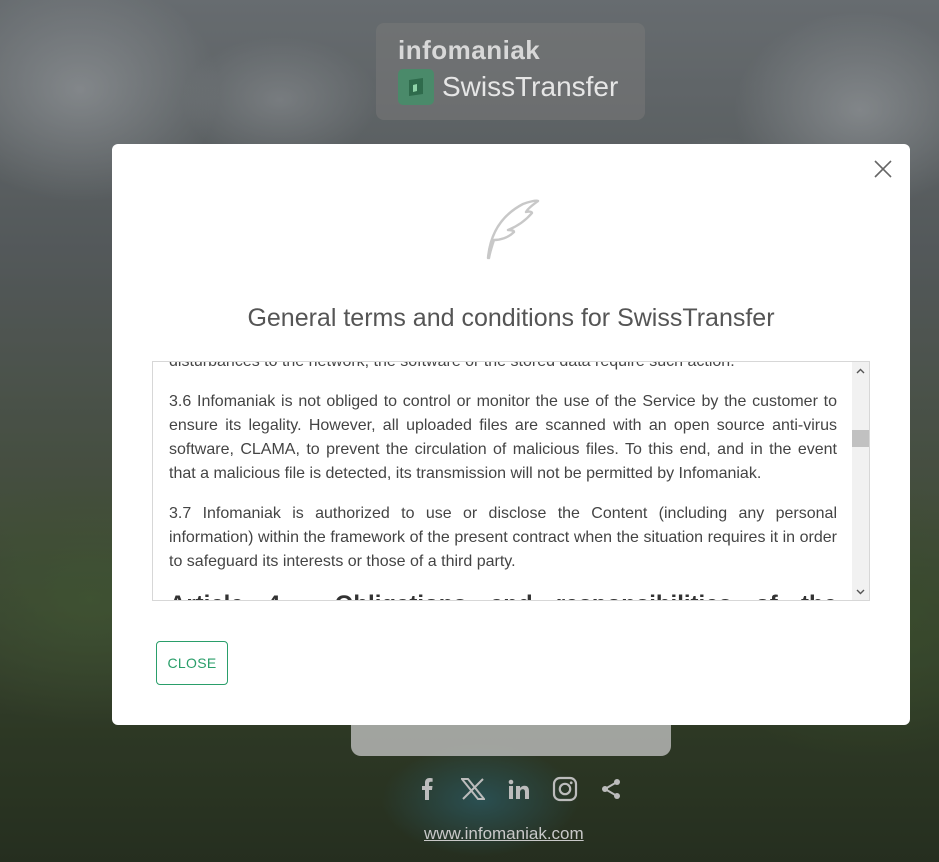 This screenshot has height=862, width=939. I want to click on terms-scrollbar, so click(860, 481).